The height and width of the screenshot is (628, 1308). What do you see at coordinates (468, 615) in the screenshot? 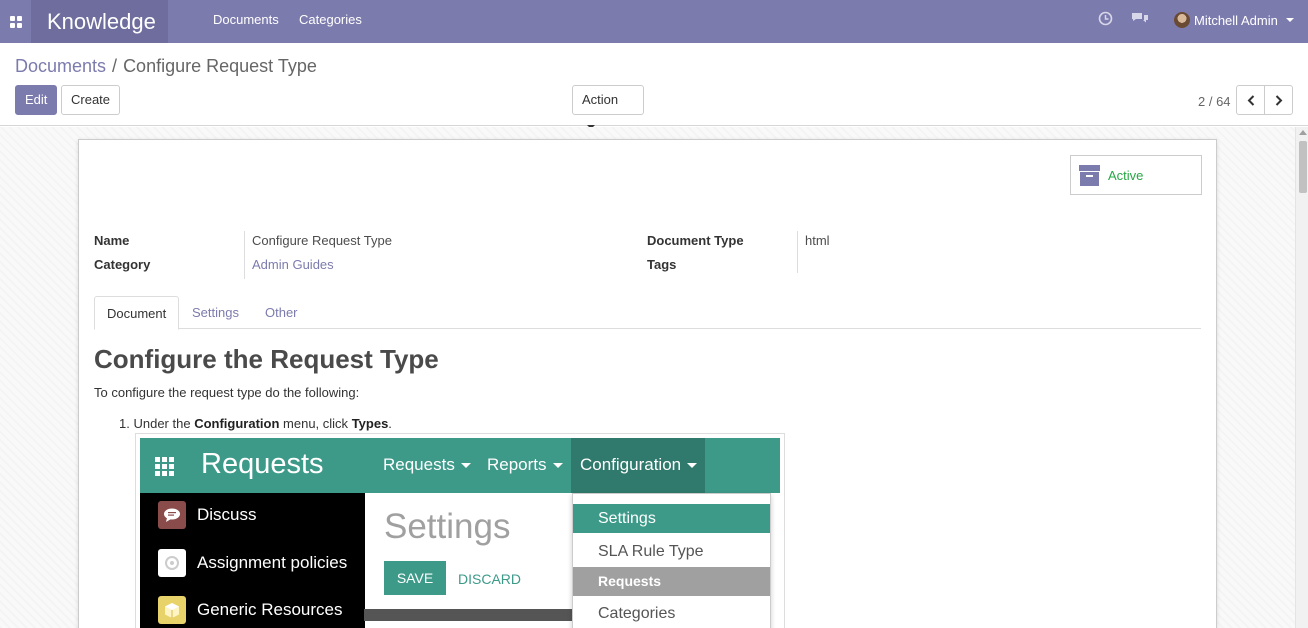
I see `screenshot-strip` at bounding box center [468, 615].